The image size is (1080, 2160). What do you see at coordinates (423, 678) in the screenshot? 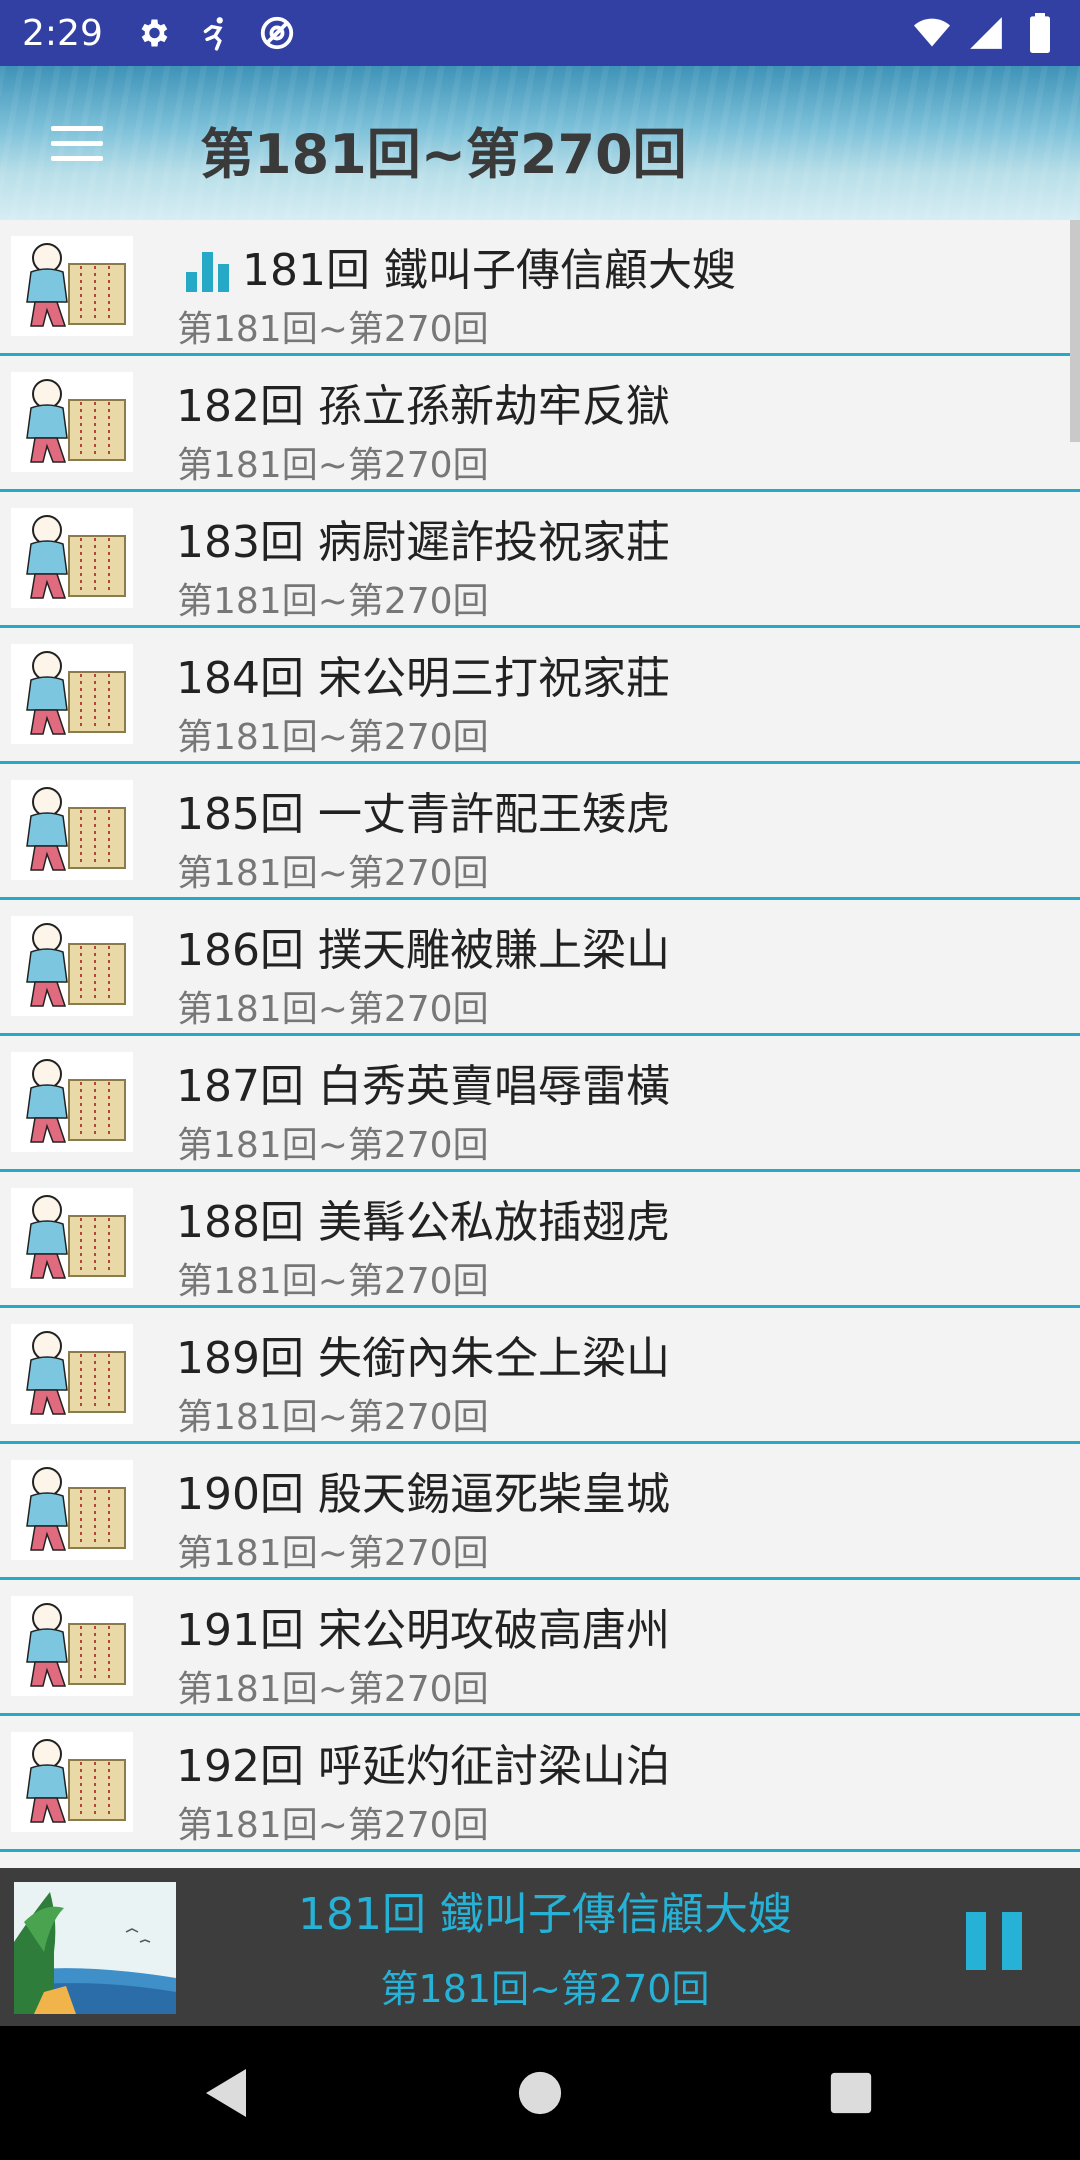
I see `episode-title: 184回 宋公明三打祝家莊` at bounding box center [423, 678].